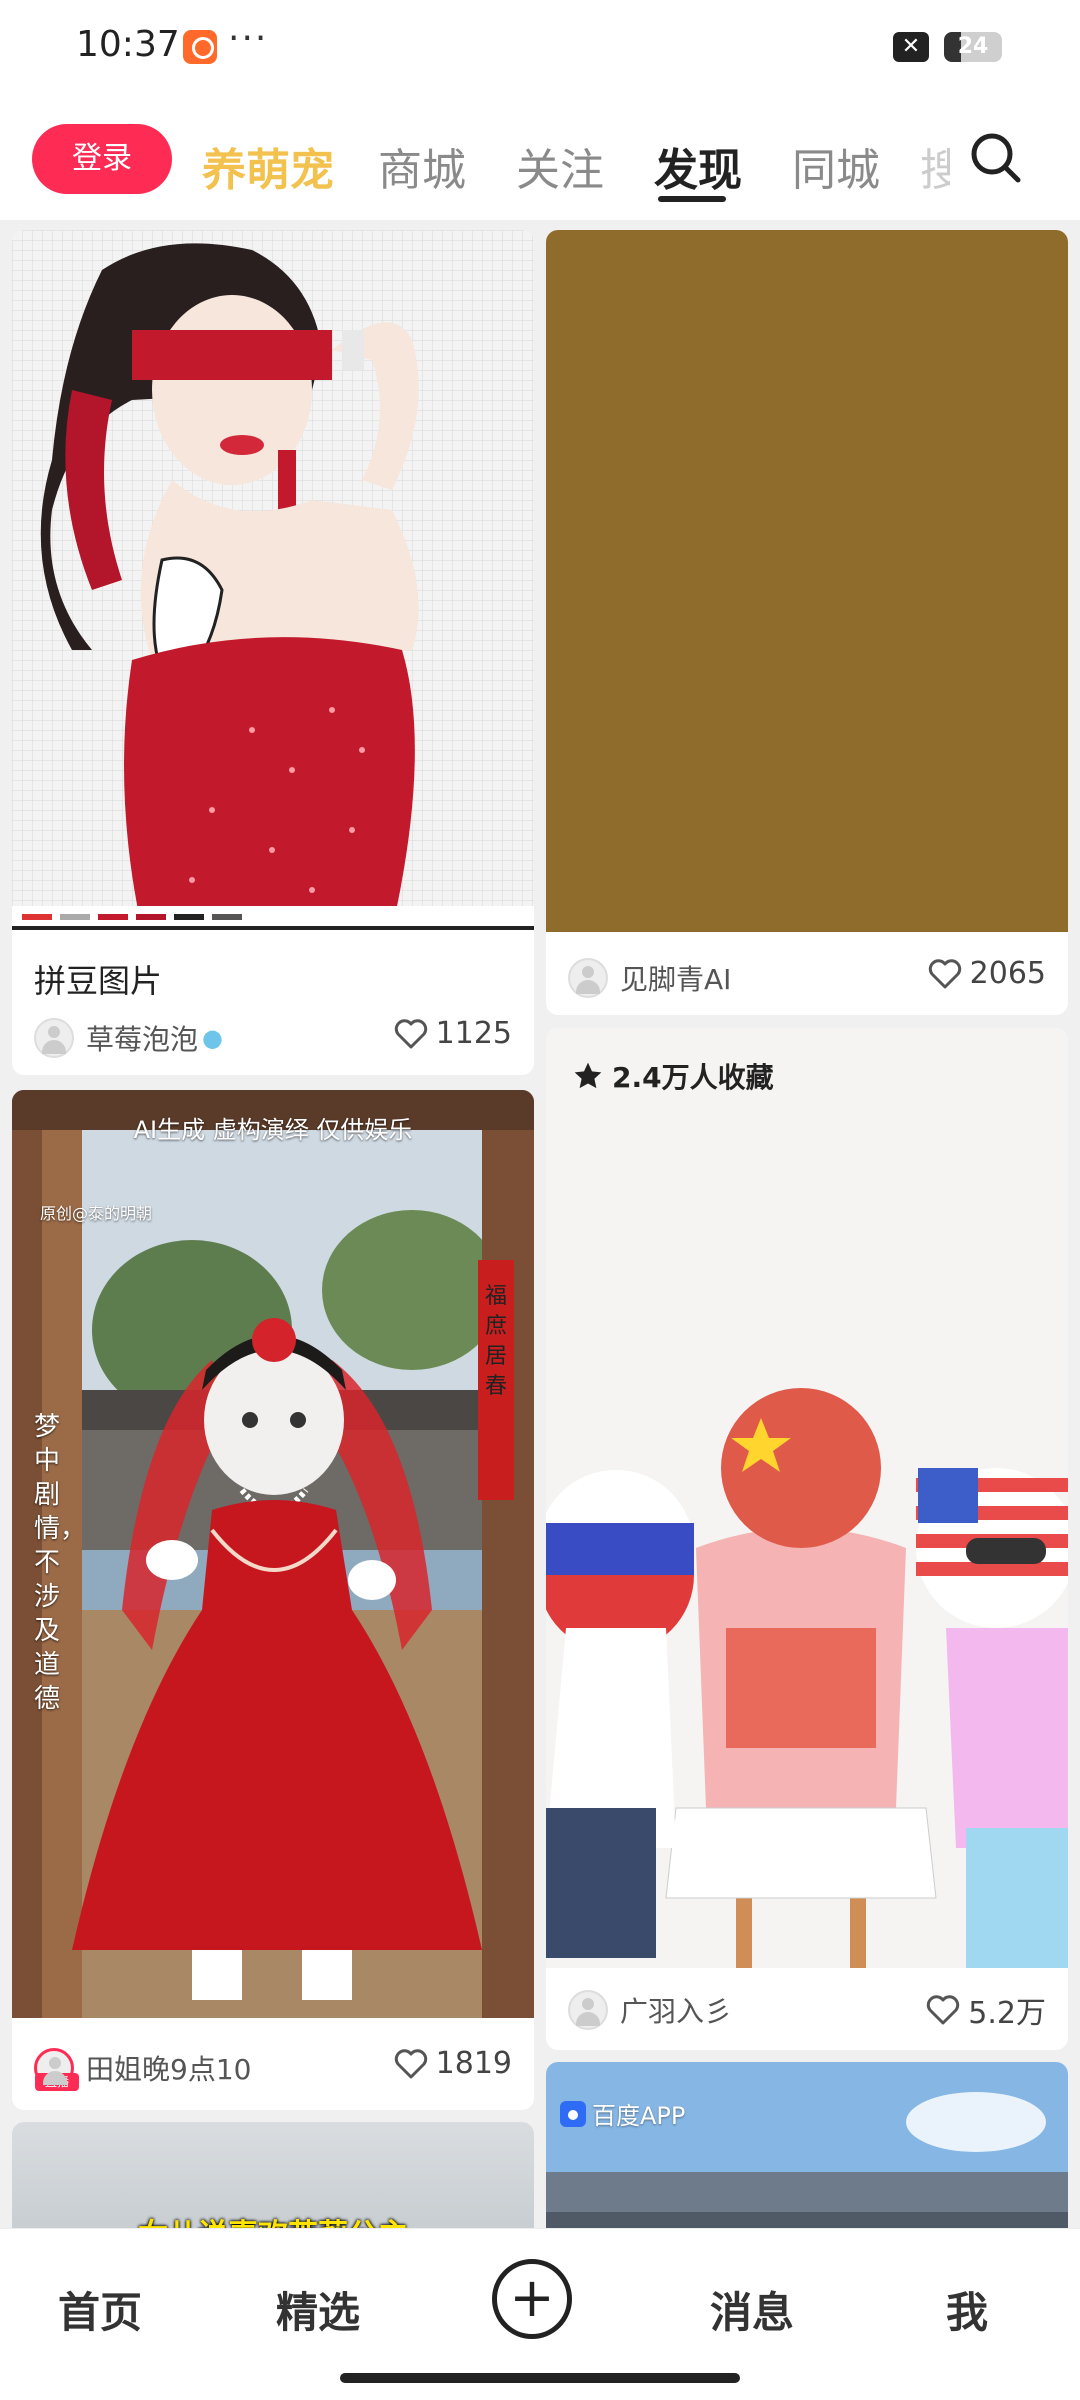  I want to click on create-button: +, so click(532, 2299).